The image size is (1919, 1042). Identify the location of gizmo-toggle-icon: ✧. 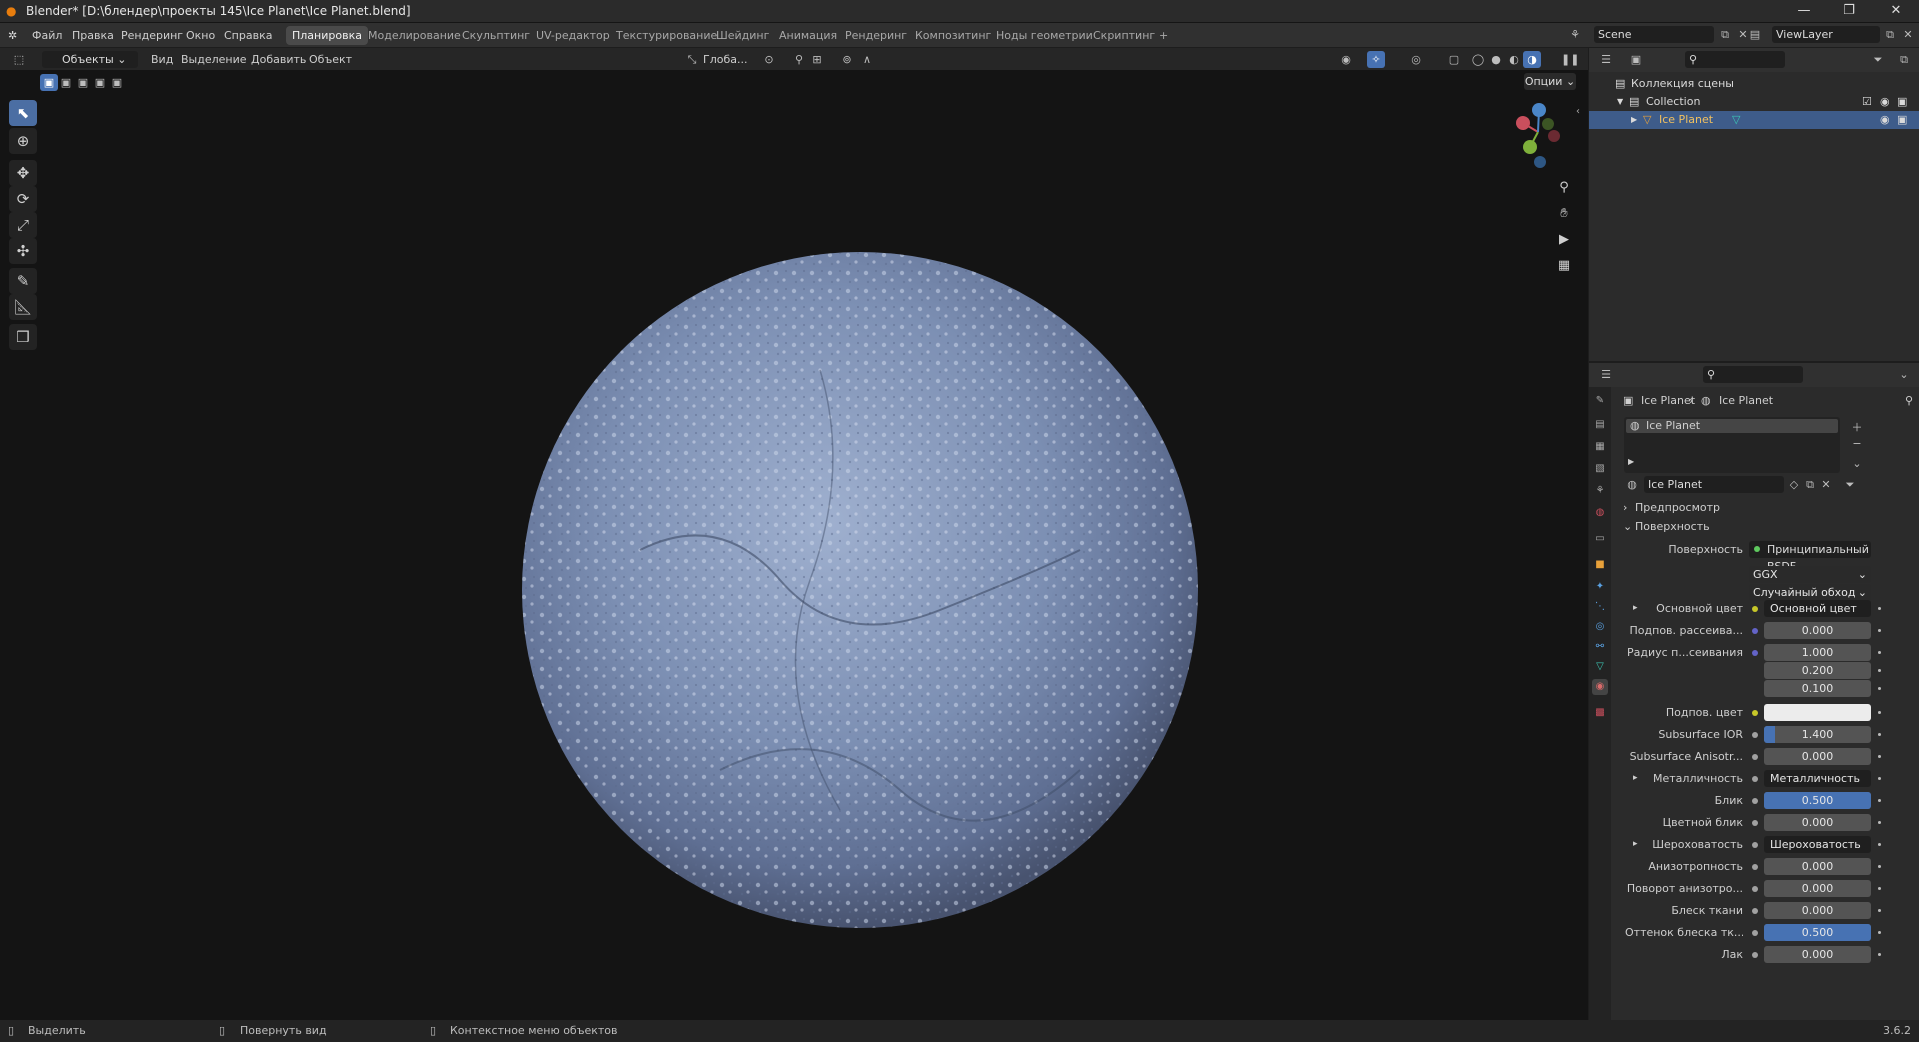
(1376, 59).